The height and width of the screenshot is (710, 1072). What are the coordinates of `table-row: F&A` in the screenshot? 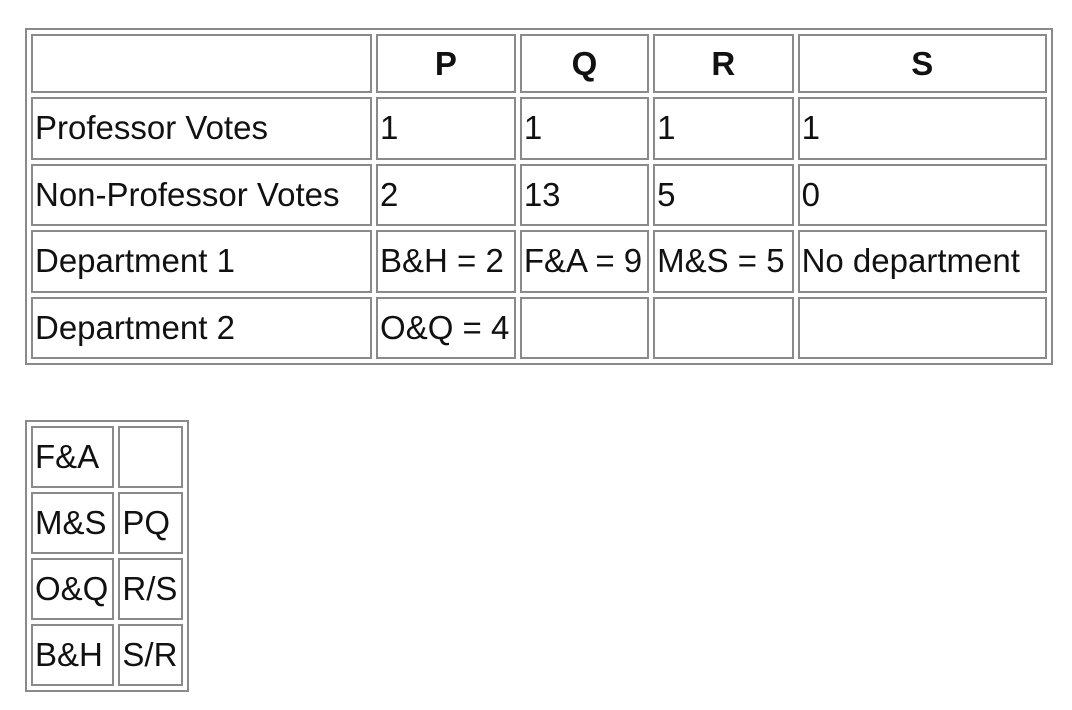 It's located at (107, 457).